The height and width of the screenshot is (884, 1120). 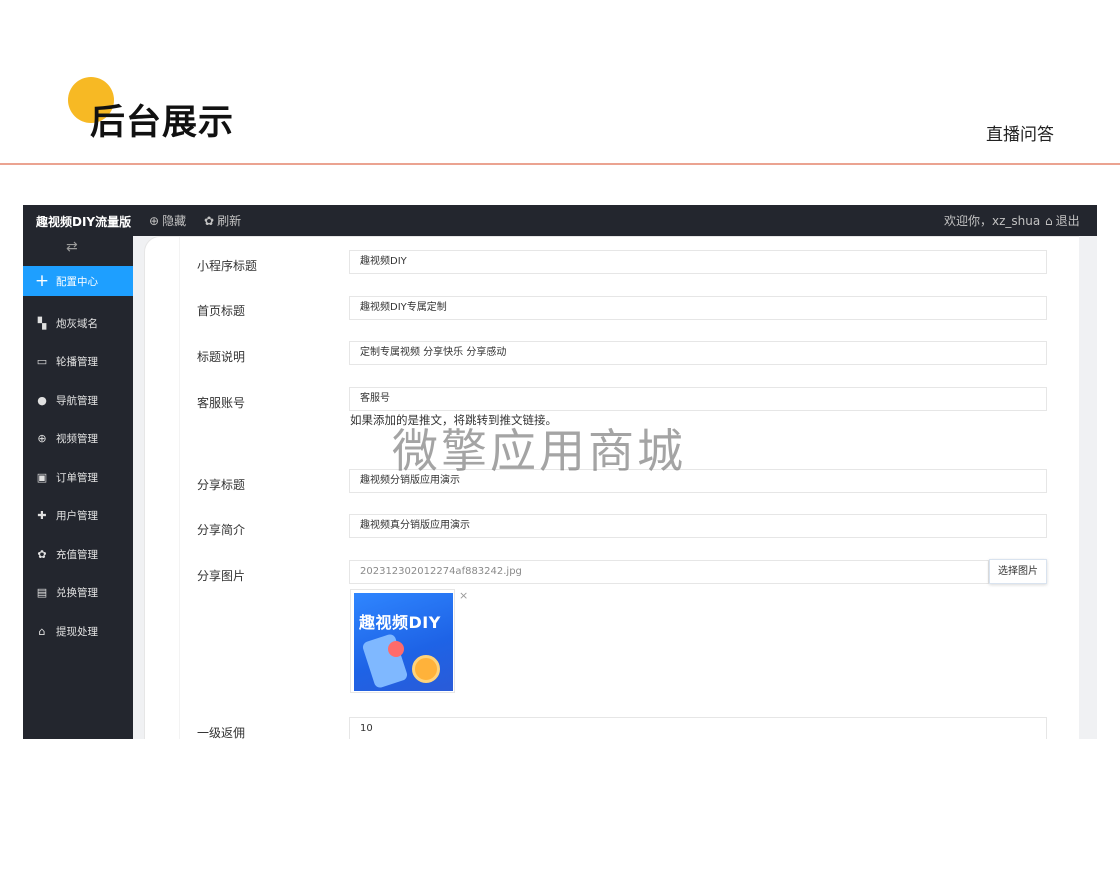 I want to click on logout-label: 退出, so click(x=1067, y=221).